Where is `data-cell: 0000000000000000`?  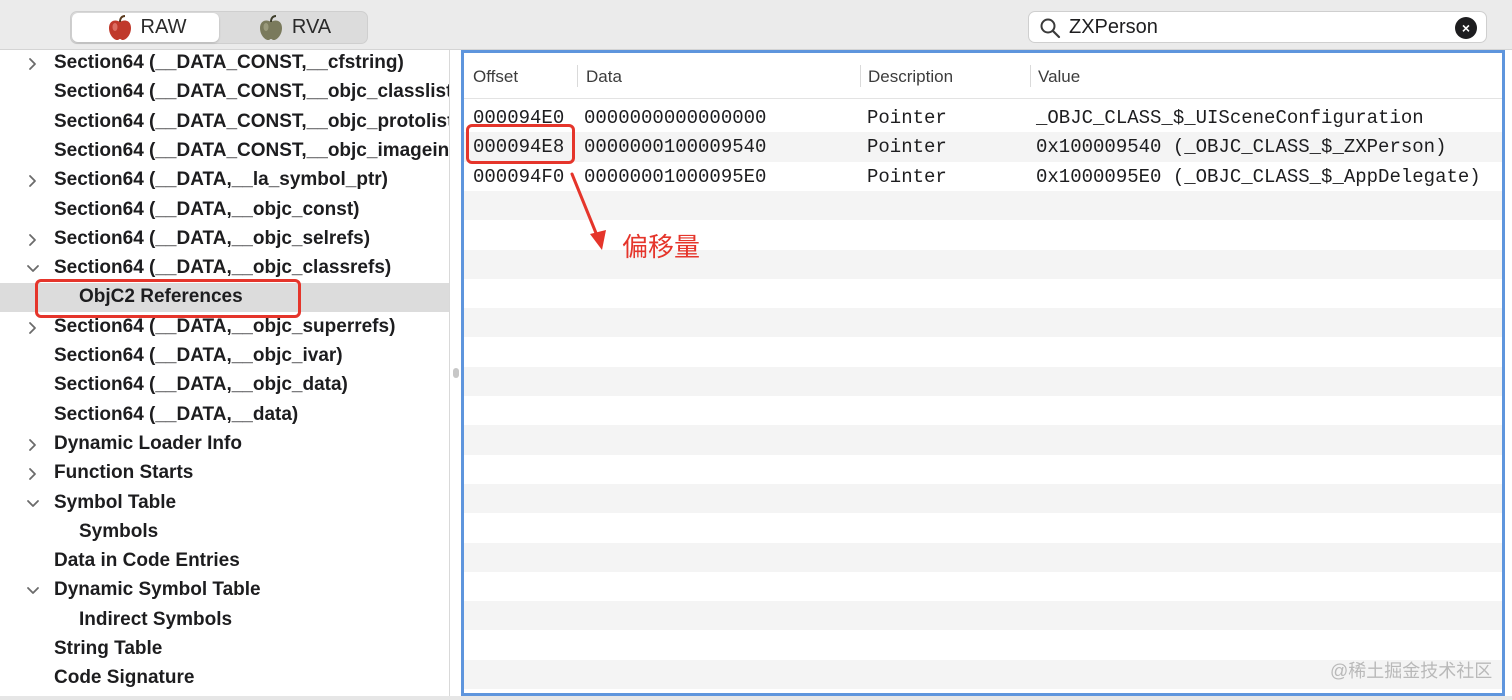 data-cell: 0000000000000000 is located at coordinates (675, 118).